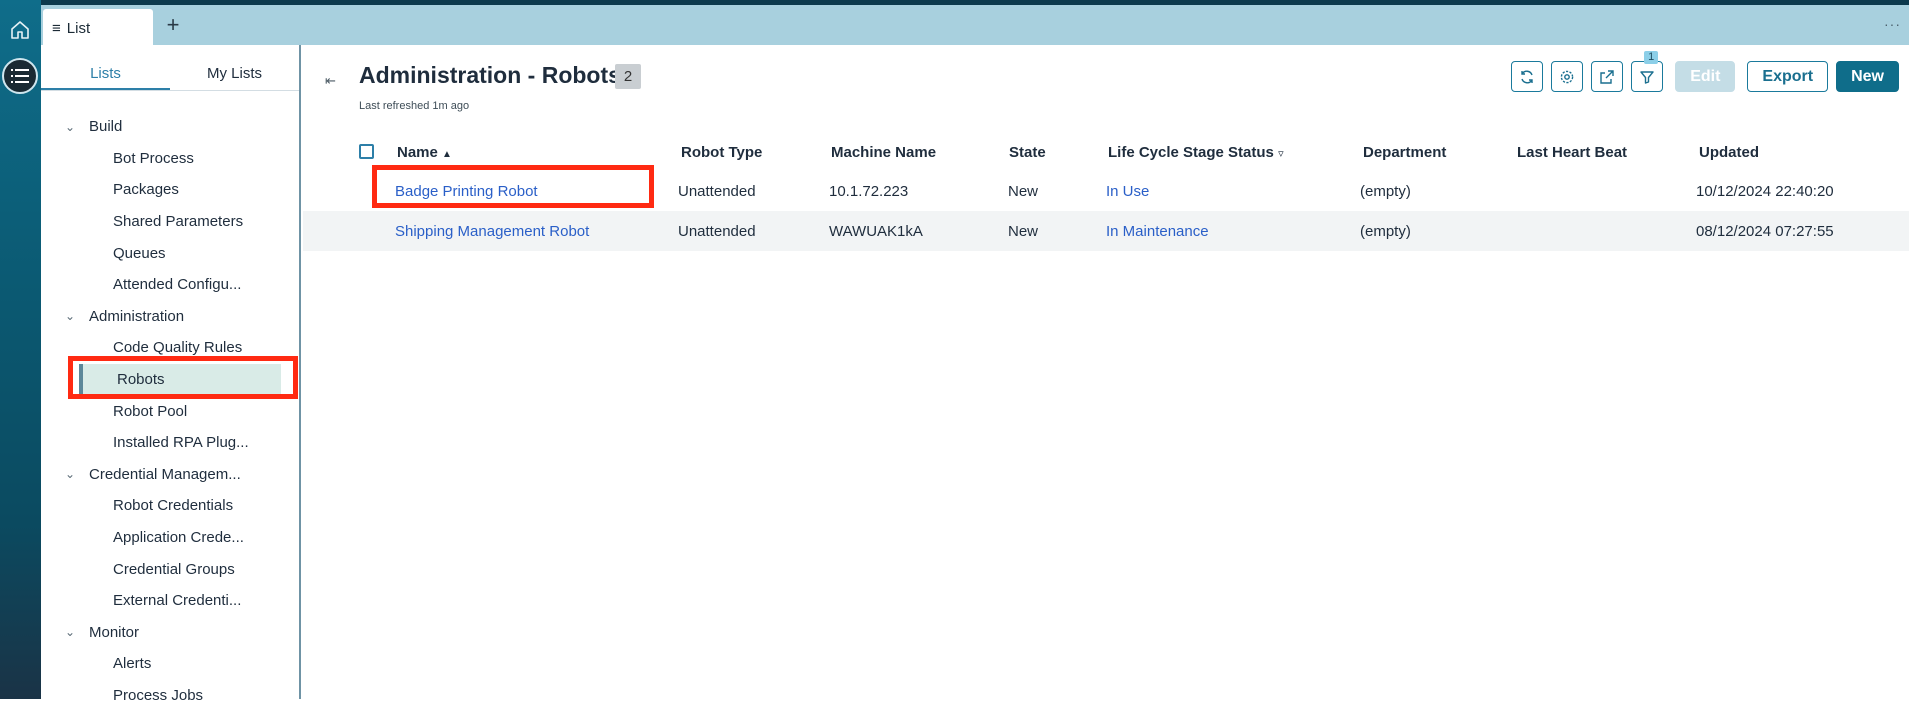 This screenshot has width=1909, height=711. I want to click on column-header-name: Name ▲, so click(424, 152).